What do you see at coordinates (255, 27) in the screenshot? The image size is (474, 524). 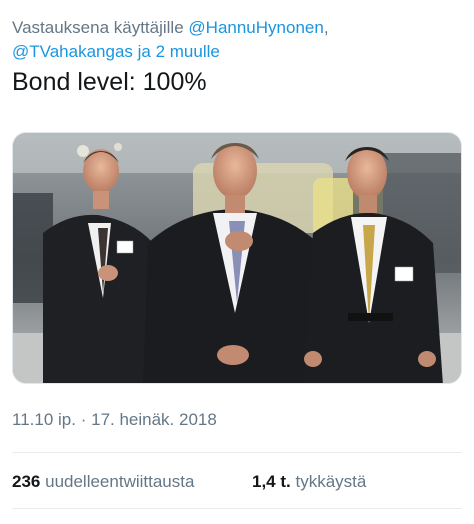 I see `mention-link-hannuhynonen: @HannuHynonen` at bounding box center [255, 27].